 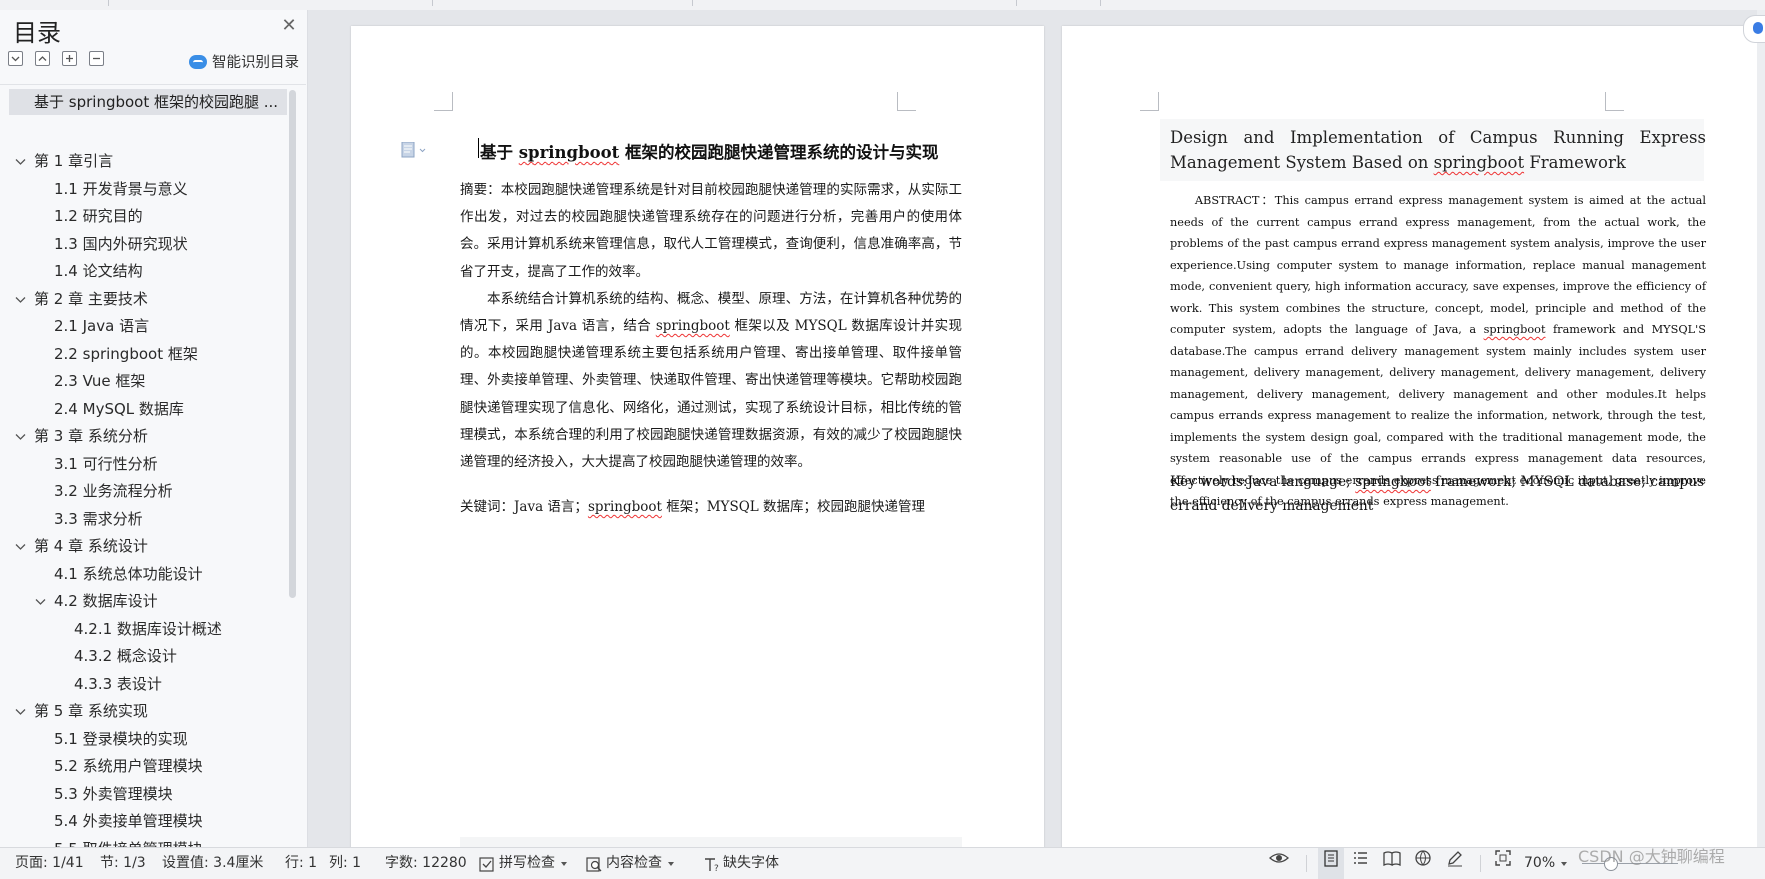 I want to click on toc-item: 1.3 国内外研究现状, so click(x=144, y=245).